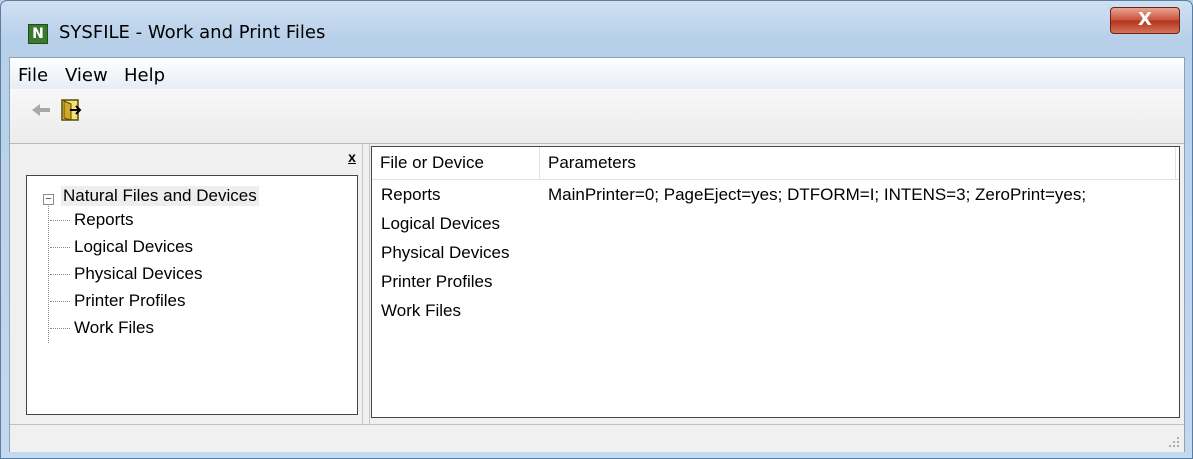 The image size is (1193, 459). I want to click on tree-item-label: Reports, so click(104, 219).